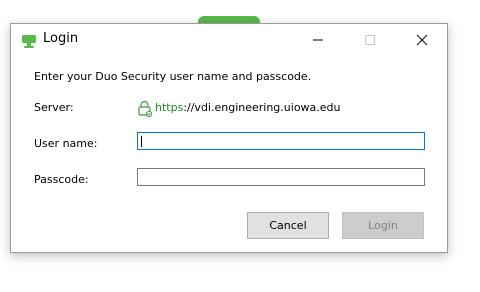 The width and height of the screenshot is (480, 292). I want to click on lock-icon, so click(145, 108).